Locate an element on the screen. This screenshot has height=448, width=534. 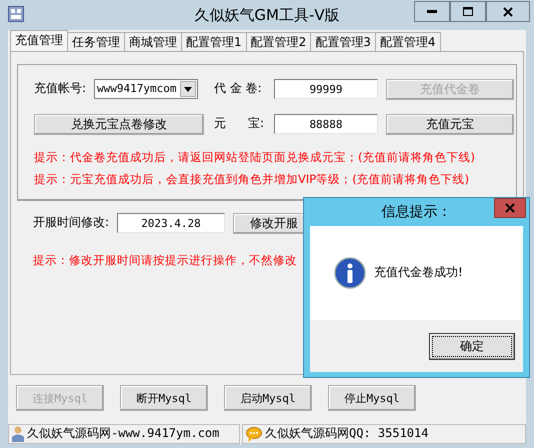
exchange-button: 兑换元宝点卷修改 is located at coordinates (119, 124).